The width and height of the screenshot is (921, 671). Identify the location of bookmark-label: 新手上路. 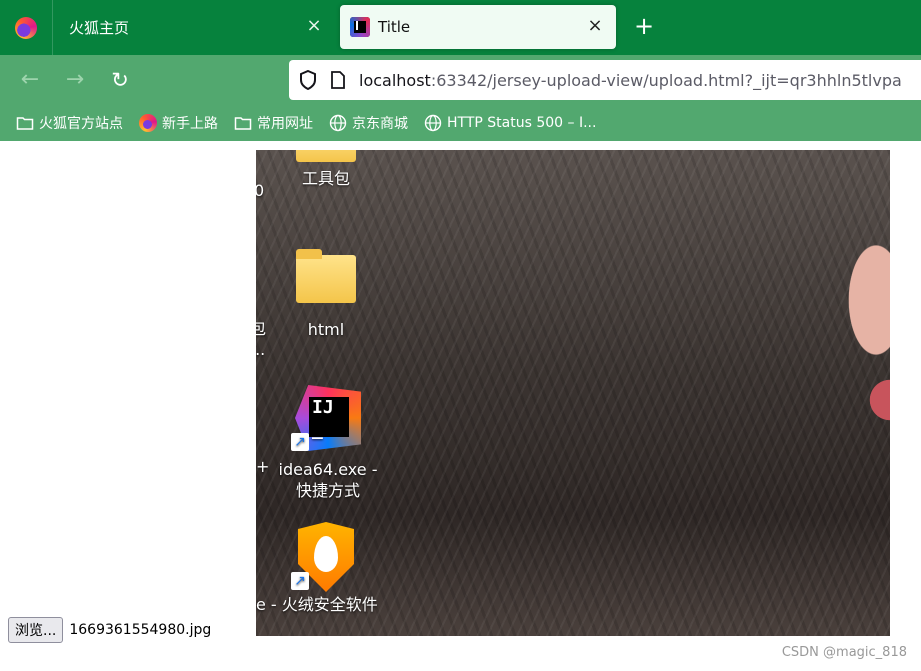
(190, 124).